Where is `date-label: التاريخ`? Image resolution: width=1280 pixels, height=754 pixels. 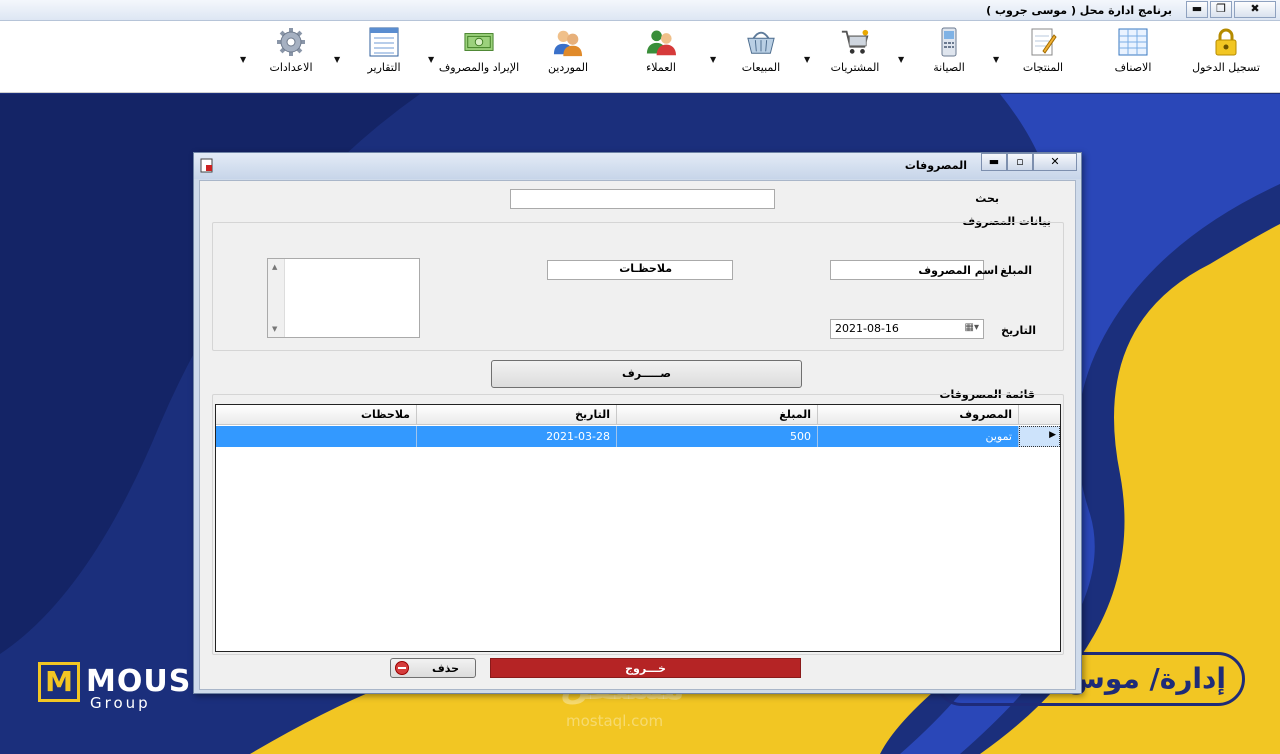 date-label: التاريخ is located at coordinates (1018, 330).